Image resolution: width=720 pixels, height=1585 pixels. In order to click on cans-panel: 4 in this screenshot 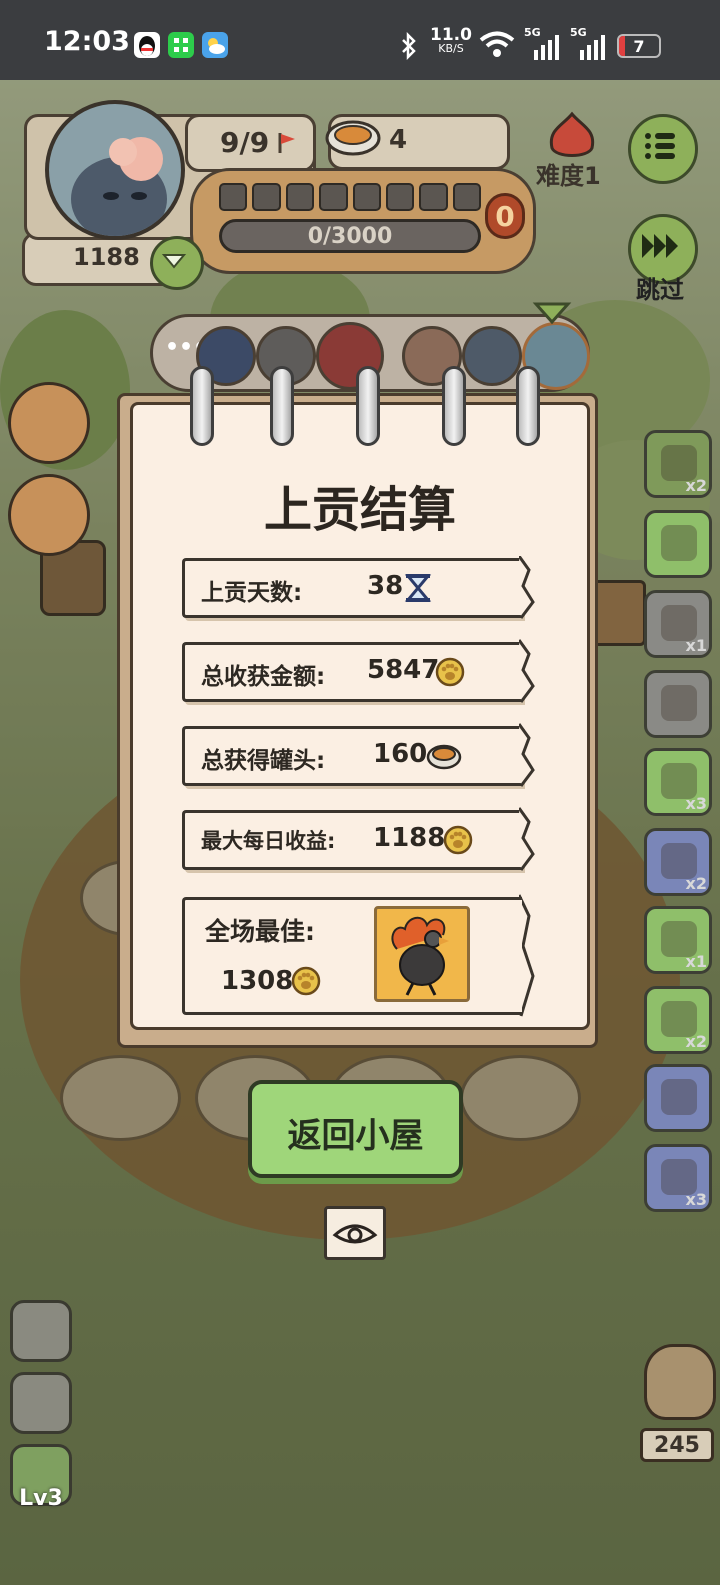, I will do `click(417, 142)`.